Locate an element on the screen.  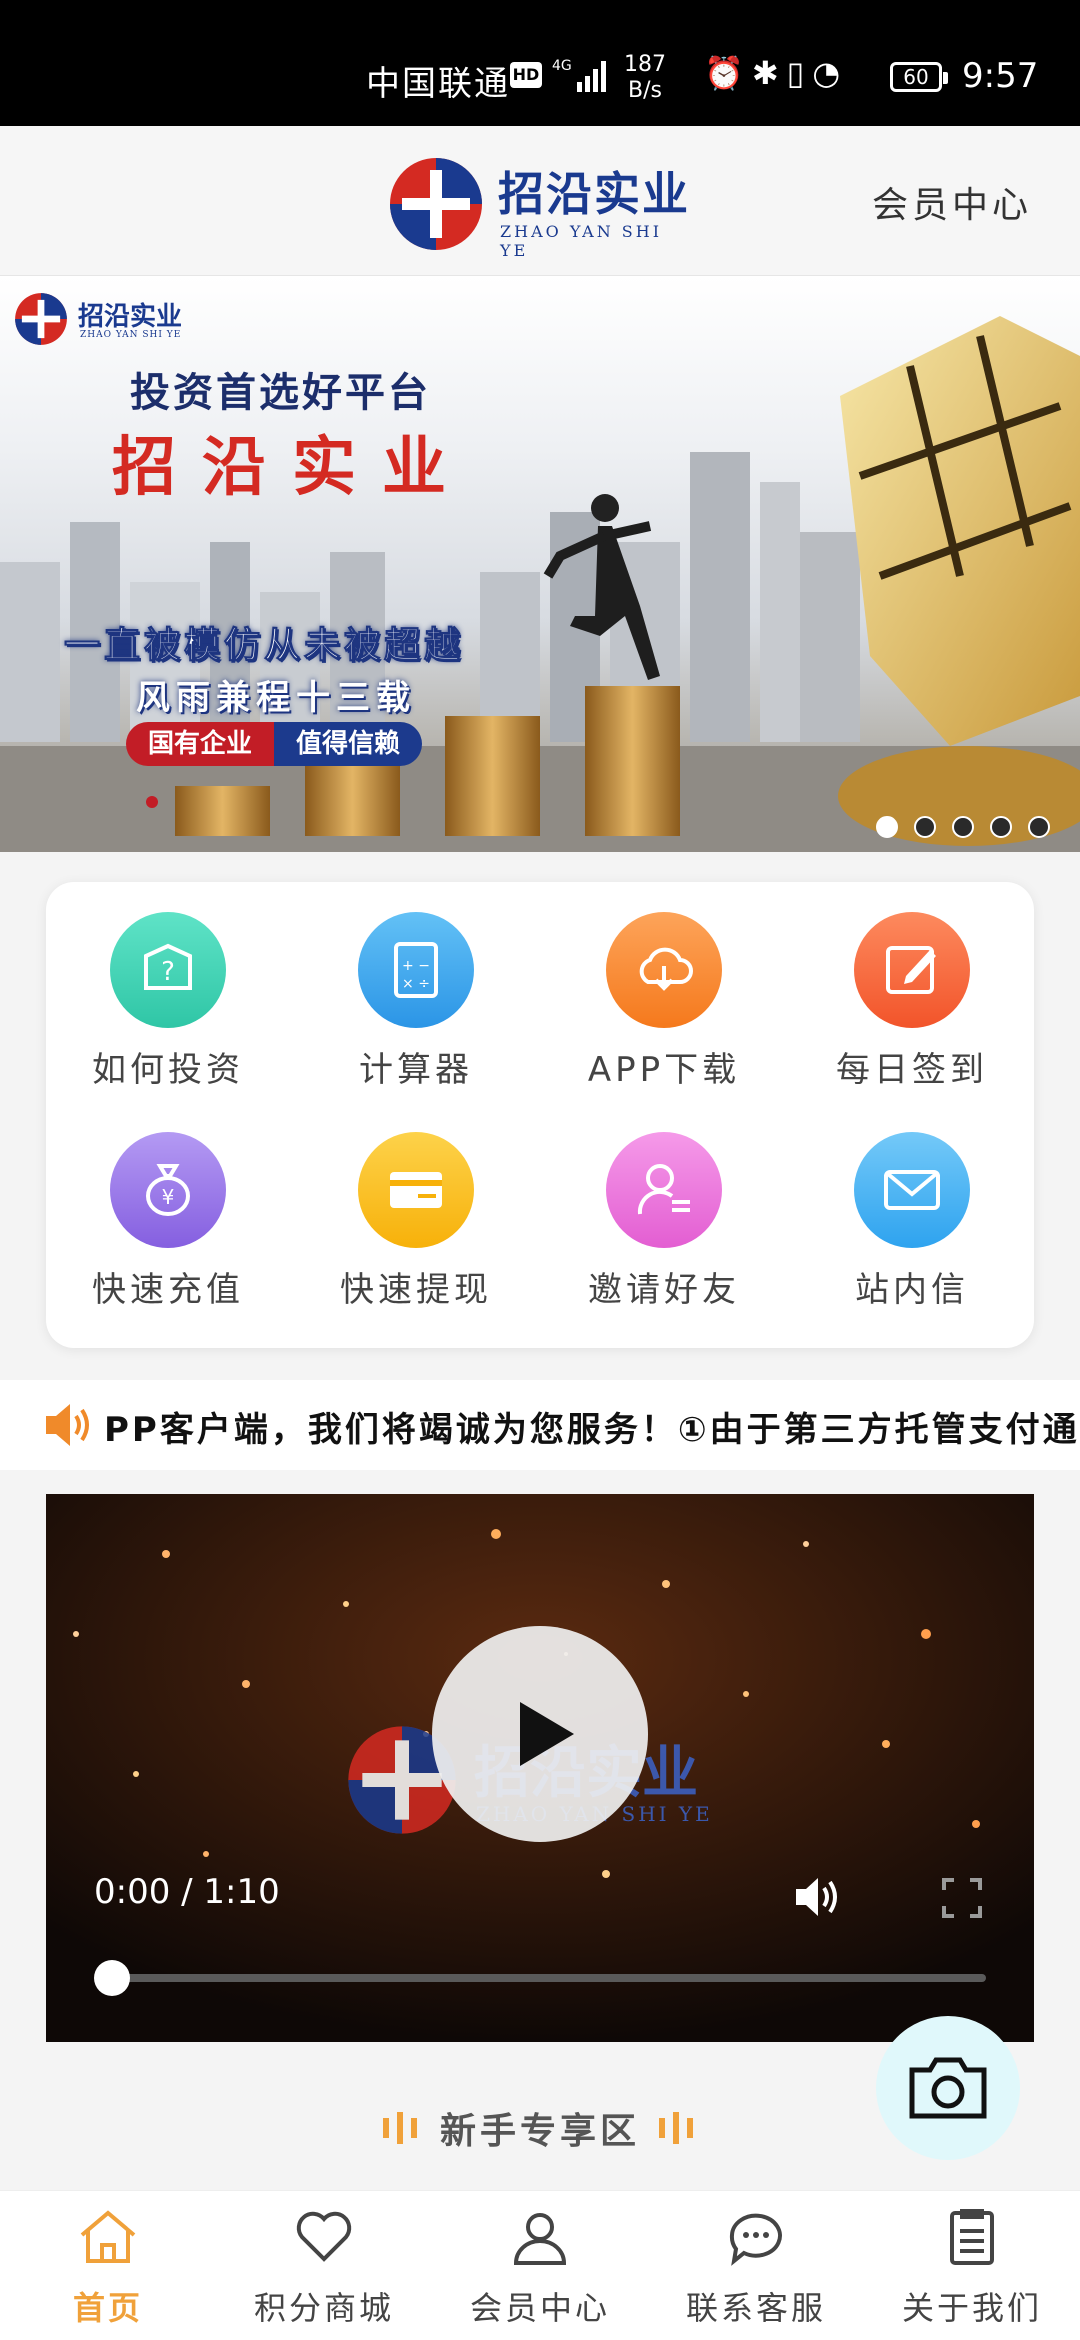
banner-brand: 招沿实业 is located at coordinates (292, 467).